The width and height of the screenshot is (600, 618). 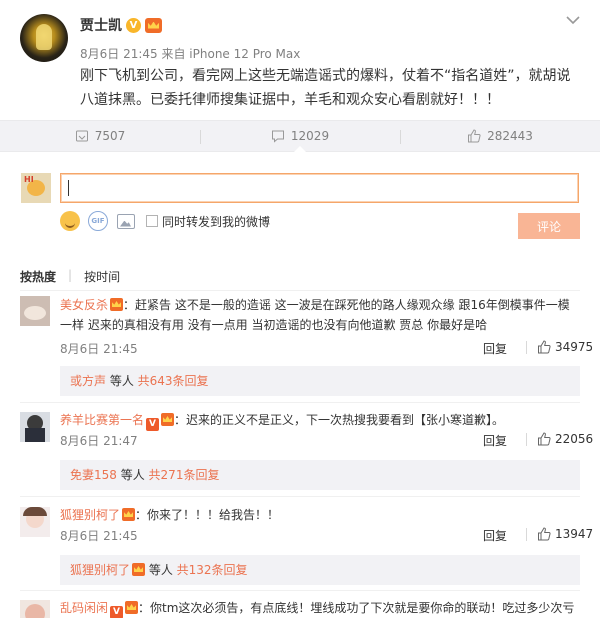 What do you see at coordinates (549, 226) in the screenshot?
I see `submit-comment-button: 评论` at bounding box center [549, 226].